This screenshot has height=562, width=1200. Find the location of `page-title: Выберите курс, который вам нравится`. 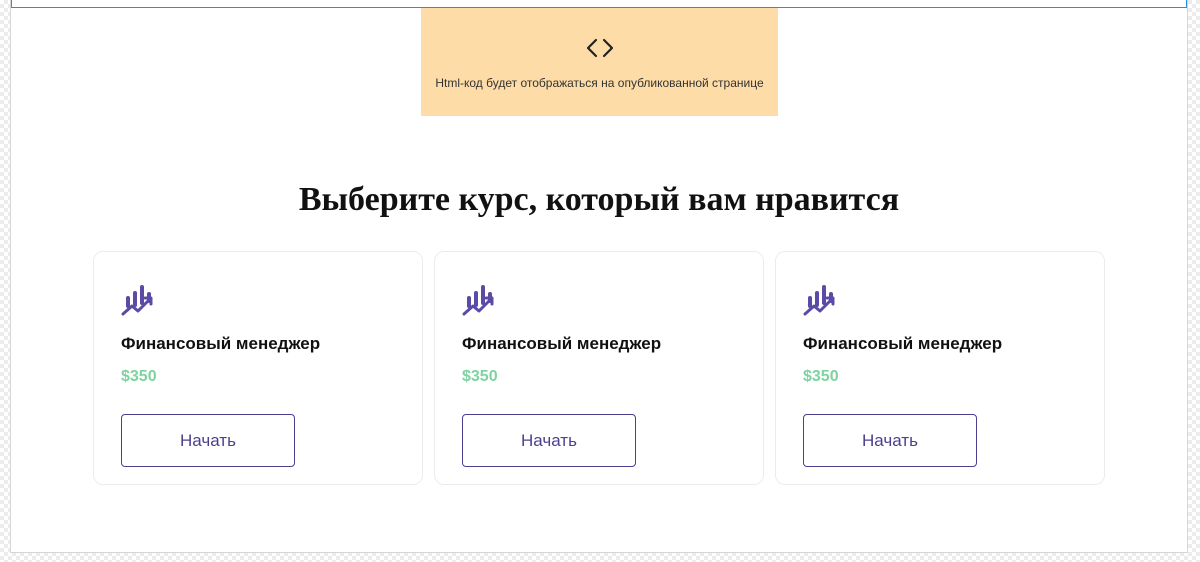

page-title: Выберите курс, который вам нравится is located at coordinates (599, 199).